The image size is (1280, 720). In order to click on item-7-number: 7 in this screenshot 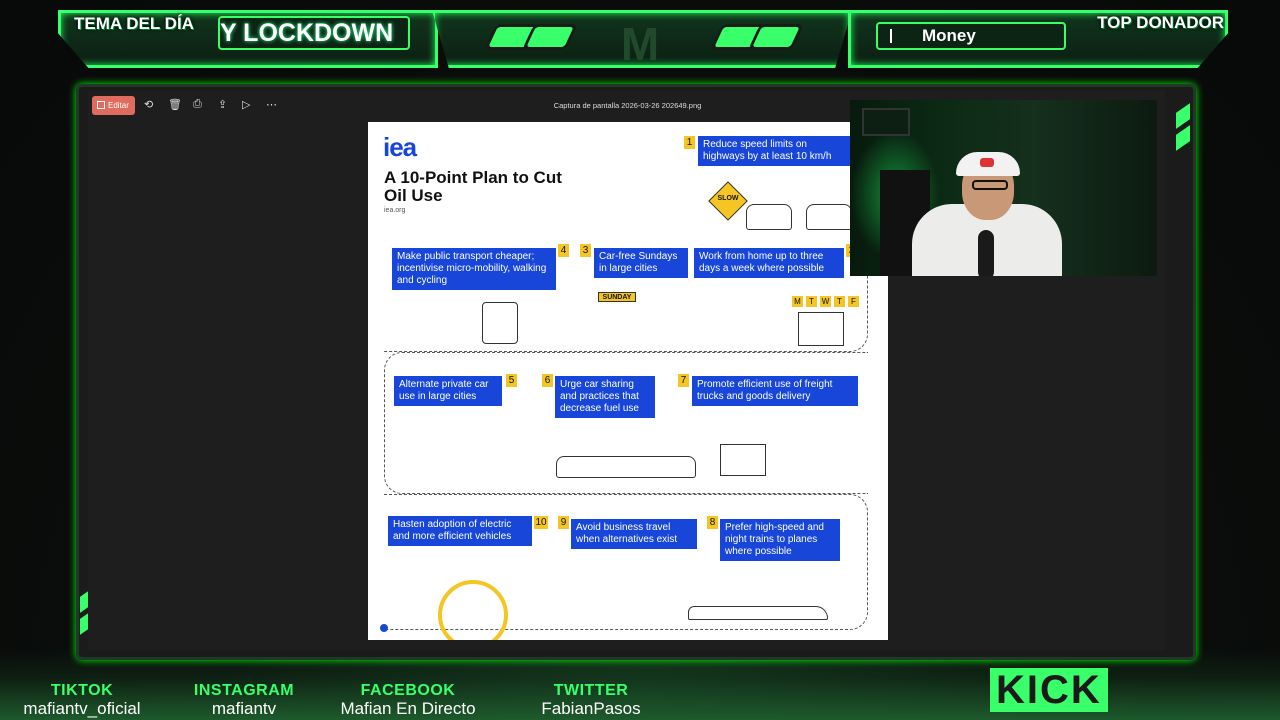, I will do `click(683, 380)`.